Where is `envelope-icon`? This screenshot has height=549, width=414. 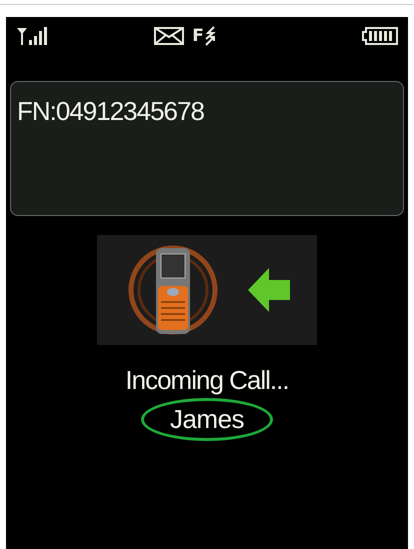 envelope-icon is located at coordinates (169, 35).